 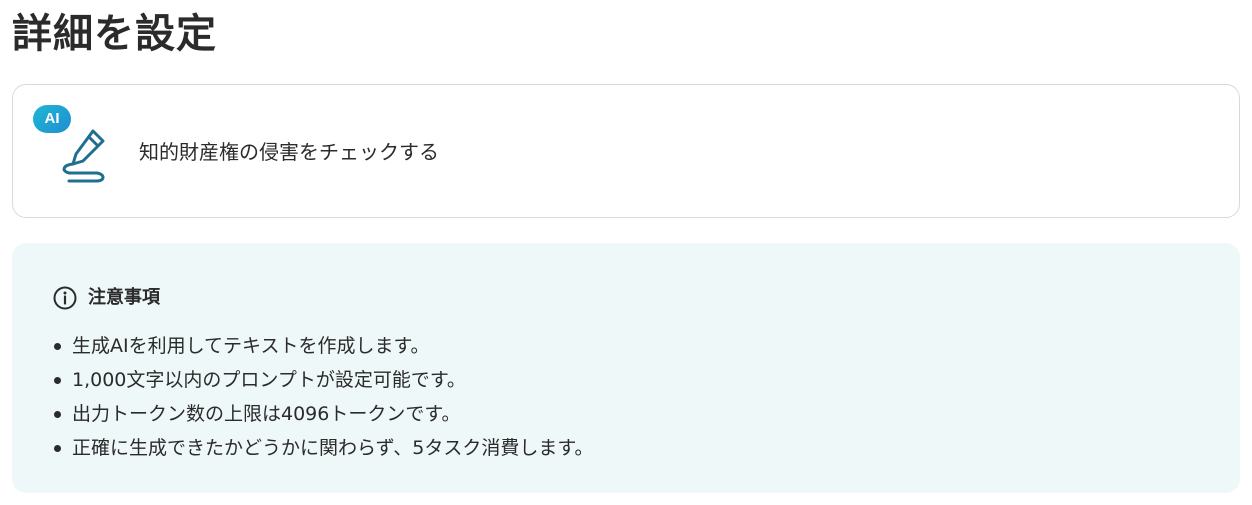 What do you see at coordinates (322, 448) in the screenshot?
I see `notice-item: 正確に生成できたかどうかに関わらず、5タスク消費します。` at bounding box center [322, 448].